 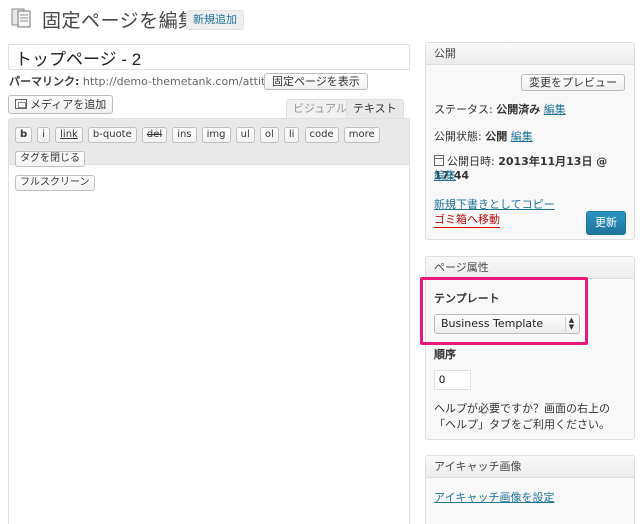 What do you see at coordinates (522, 416) in the screenshot?
I see `help-text: ヘルプが必要ですか？画面の右上の「ヘルプ」タブをご利用ください。` at bounding box center [522, 416].